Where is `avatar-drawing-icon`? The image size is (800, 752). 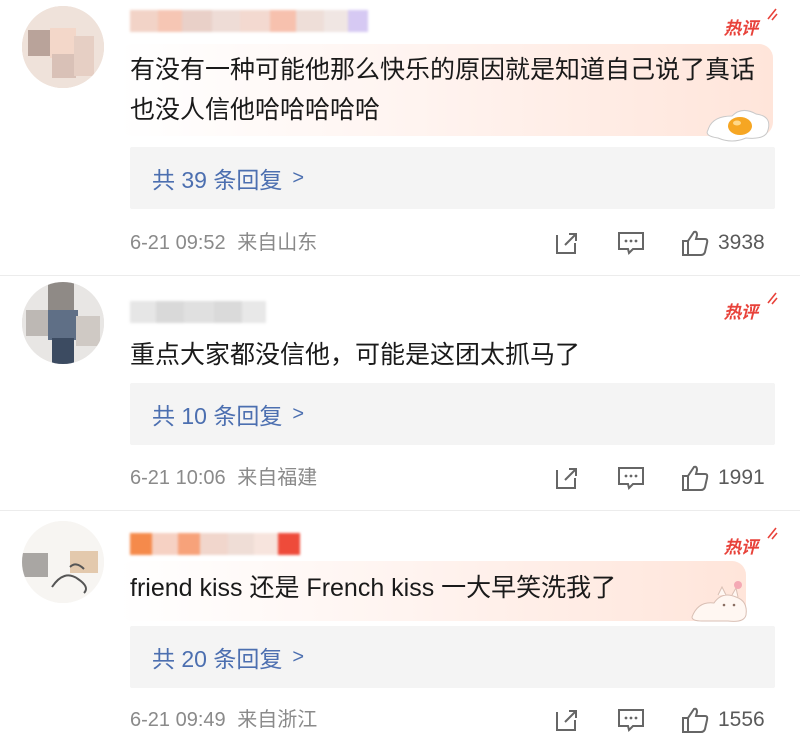
avatar-drawing-icon is located at coordinates (69, 578).